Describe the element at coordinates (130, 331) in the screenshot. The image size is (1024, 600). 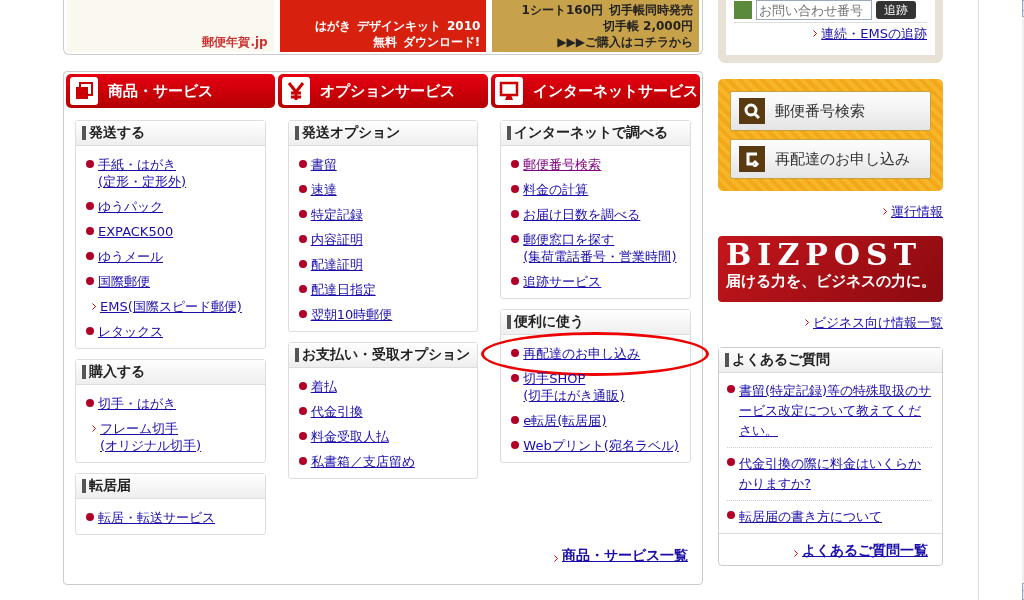
I see `service-link: レタックス` at that location.